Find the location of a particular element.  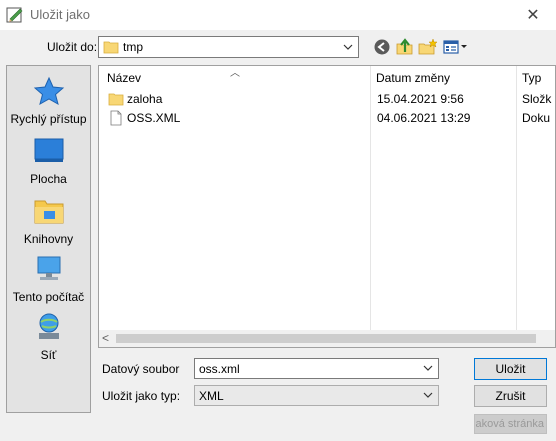

place-libraries: Knihovny is located at coordinates (48, 221).